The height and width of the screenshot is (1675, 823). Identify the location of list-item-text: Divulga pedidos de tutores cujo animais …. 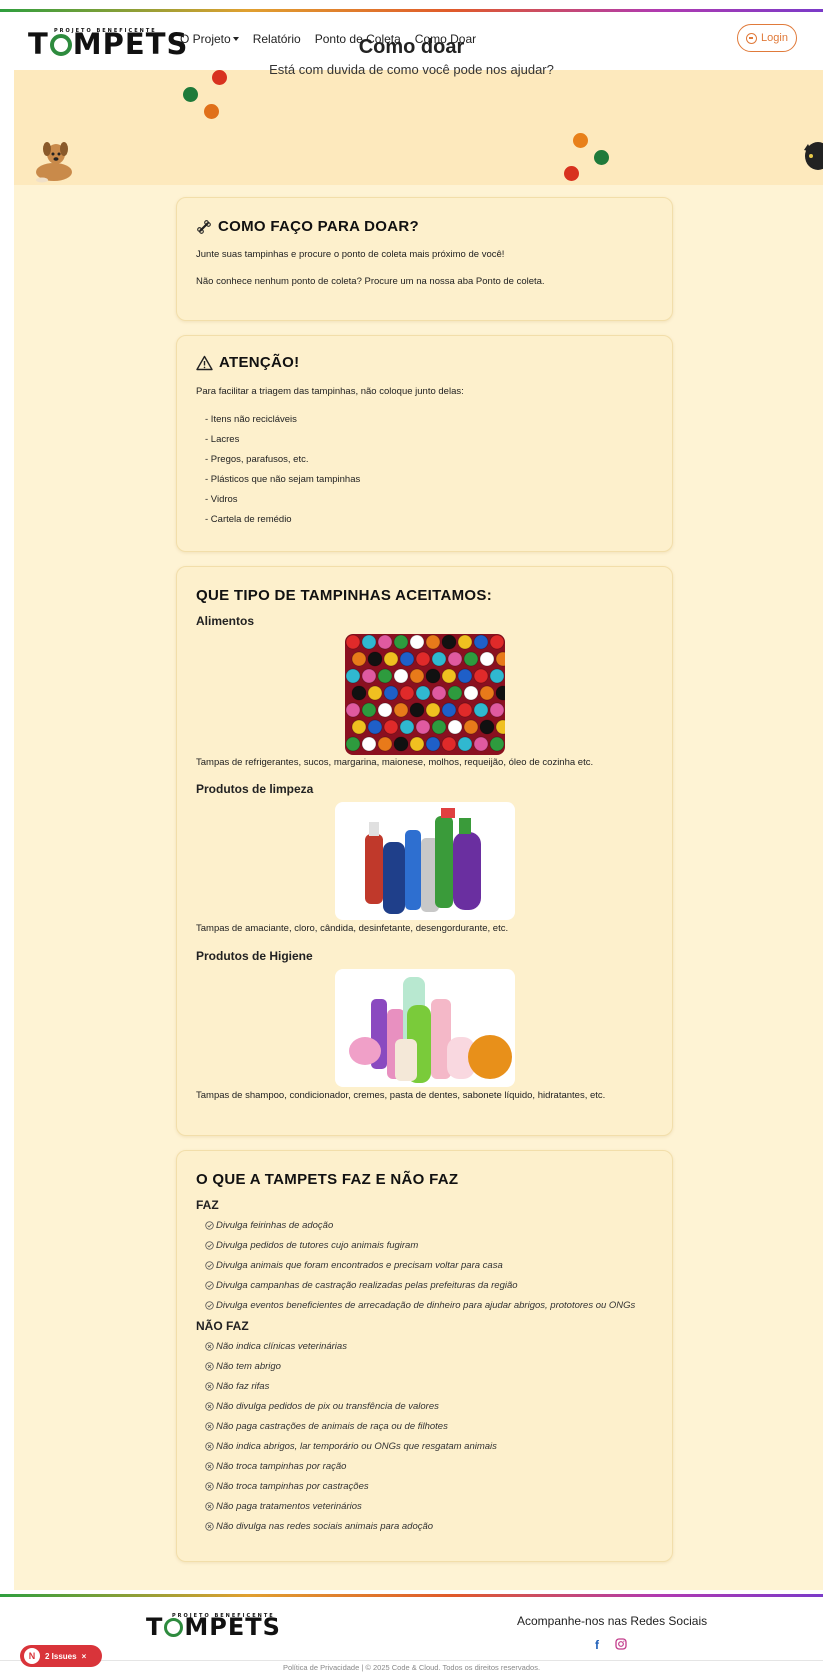
(317, 1245).